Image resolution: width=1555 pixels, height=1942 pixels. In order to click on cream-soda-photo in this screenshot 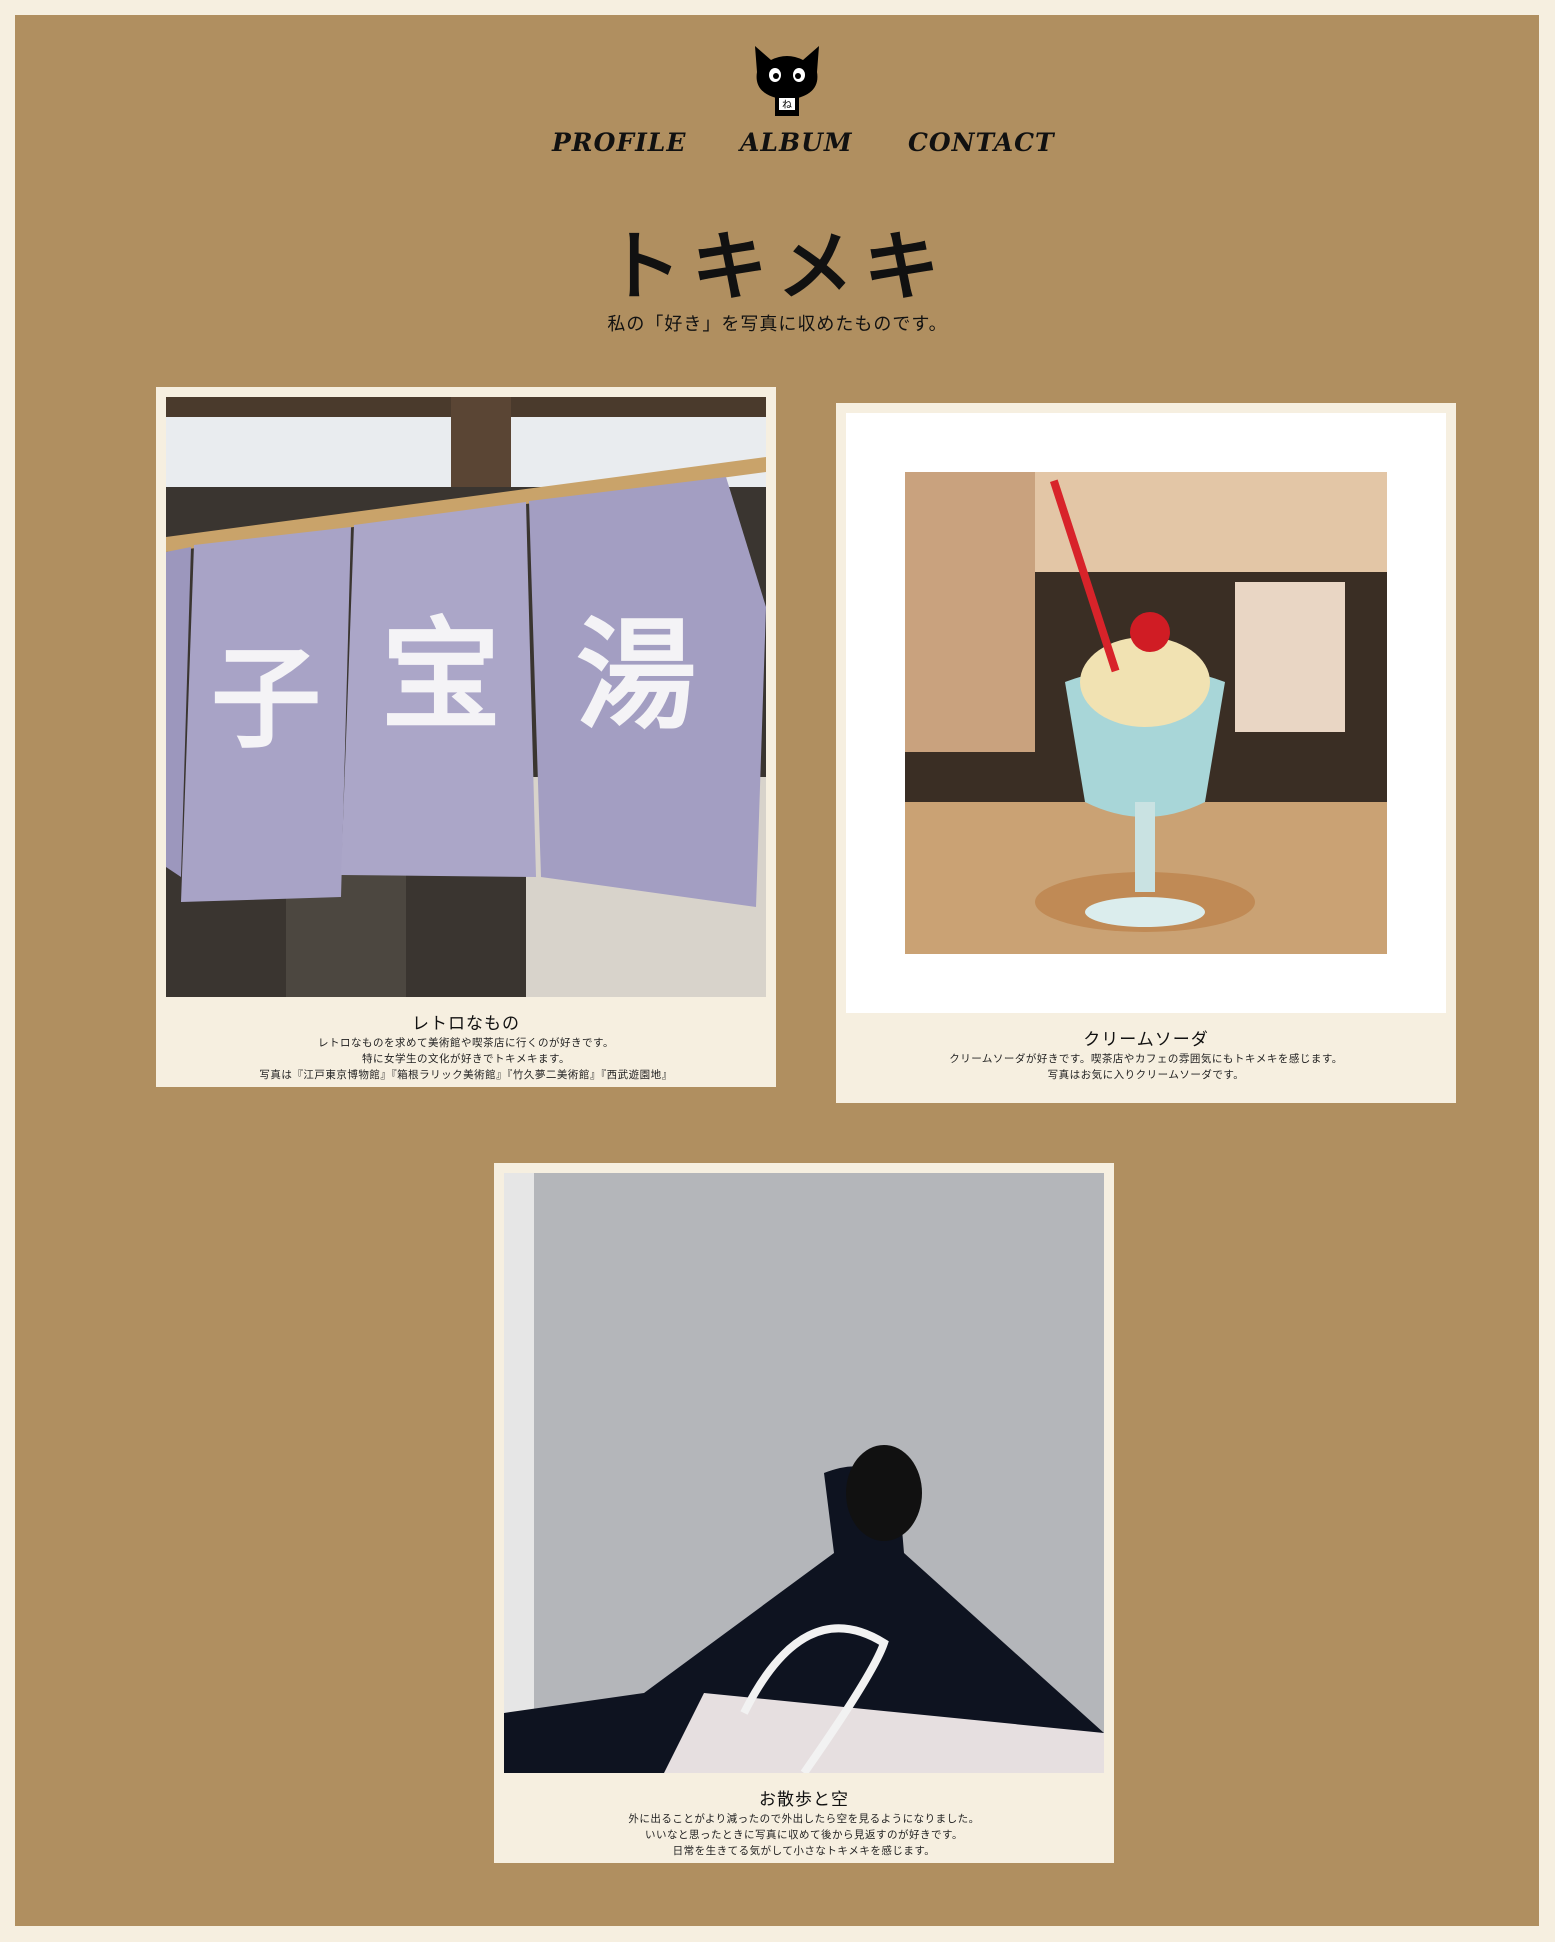, I will do `click(1146, 713)`.